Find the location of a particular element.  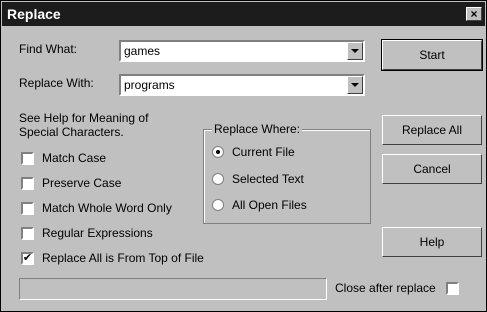

window-title: Replace is located at coordinates (34, 14).